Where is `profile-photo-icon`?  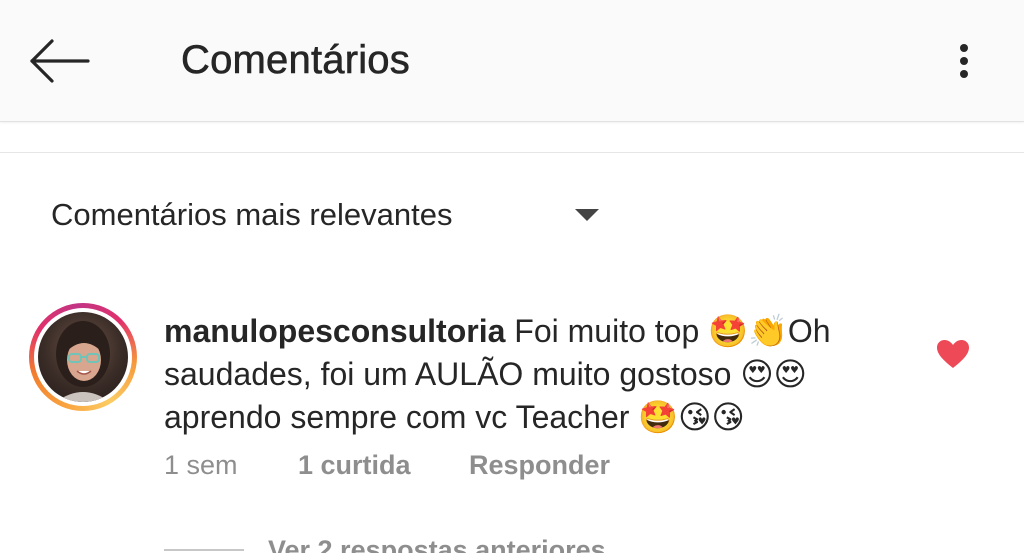
profile-photo-icon is located at coordinates (83, 361).